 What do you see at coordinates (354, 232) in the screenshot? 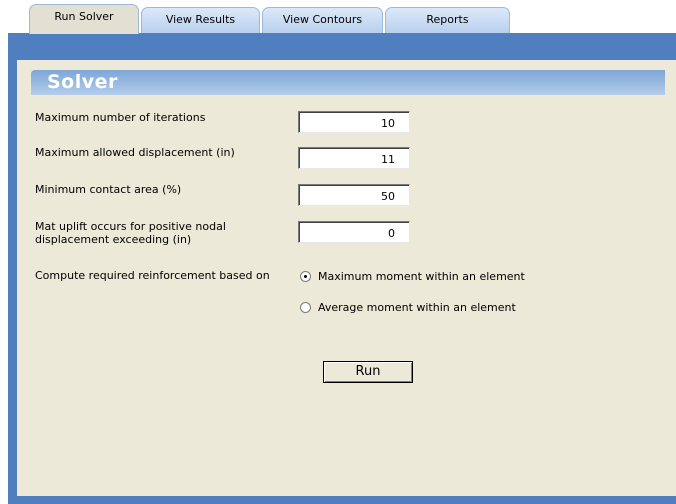
I see `mat-uplift-input: 0` at bounding box center [354, 232].